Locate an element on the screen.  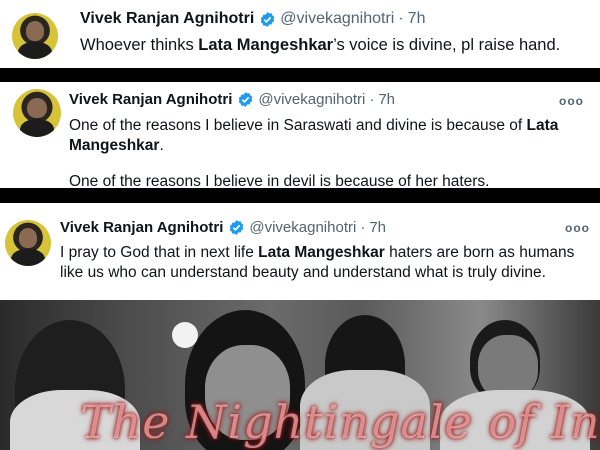
flower-decoration is located at coordinates (185, 335).